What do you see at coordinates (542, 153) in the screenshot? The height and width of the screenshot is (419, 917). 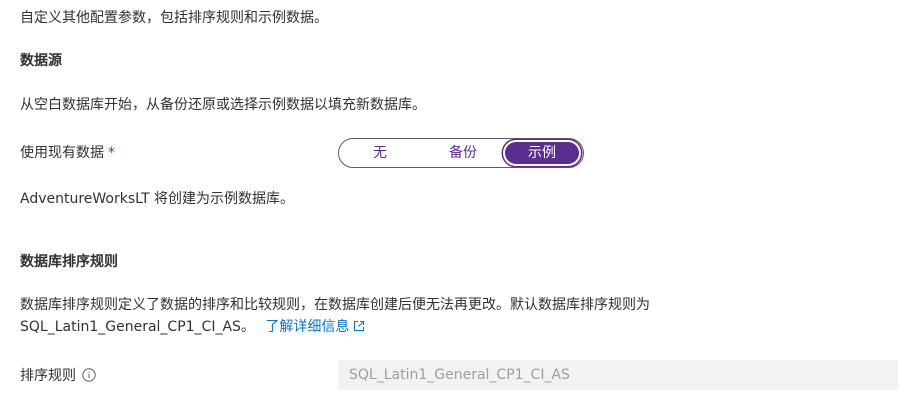 I see `option-sample: 示例` at bounding box center [542, 153].